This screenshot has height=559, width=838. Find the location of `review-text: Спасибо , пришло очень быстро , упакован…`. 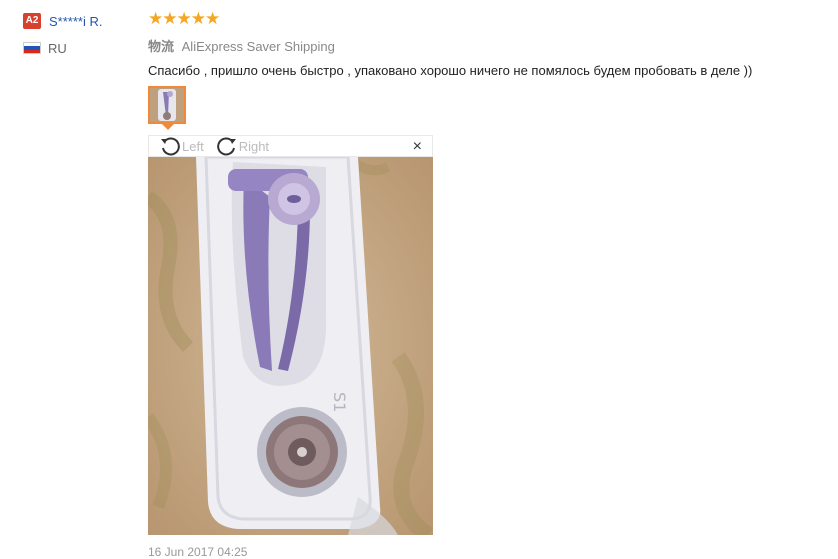

review-text: Спасибо , пришло очень быстро , упакован… is located at coordinates (450, 70).